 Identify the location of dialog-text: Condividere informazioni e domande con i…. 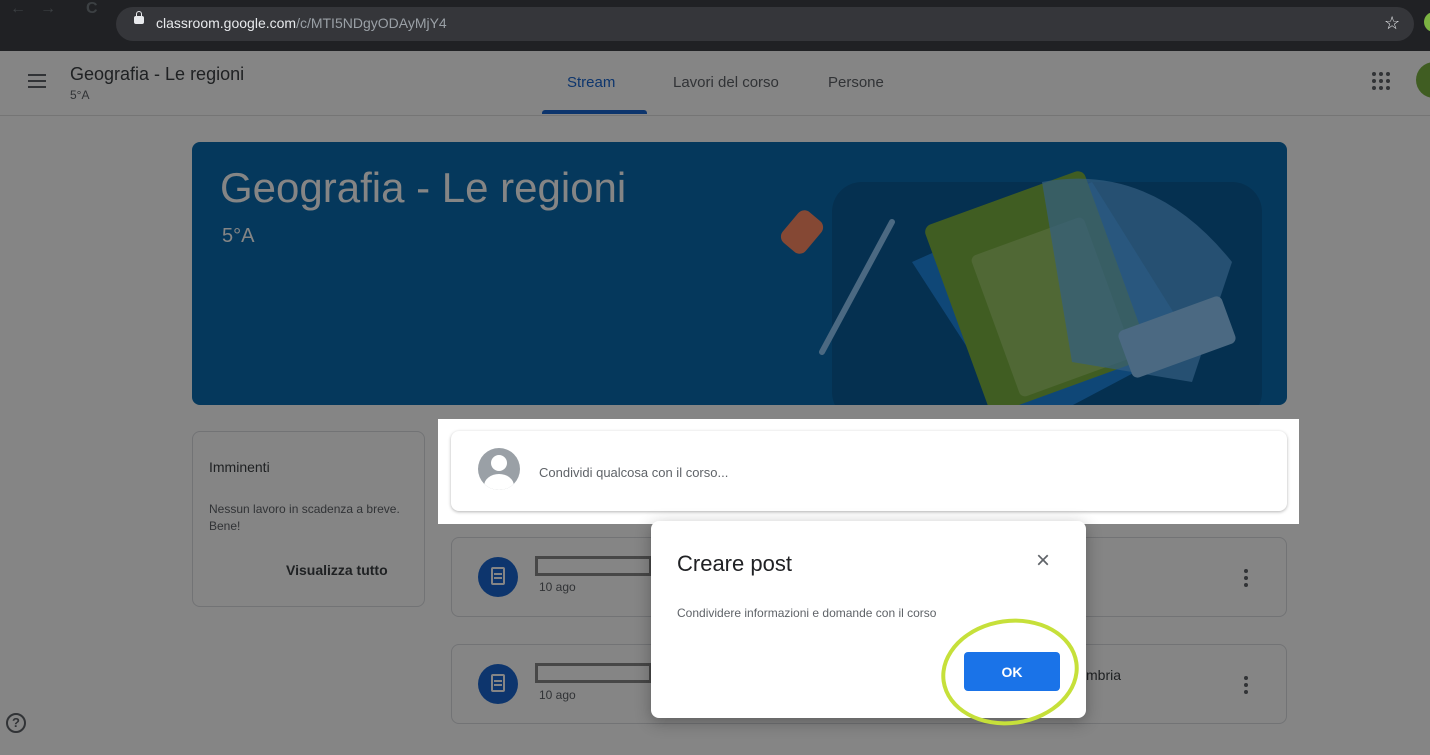
(807, 613).